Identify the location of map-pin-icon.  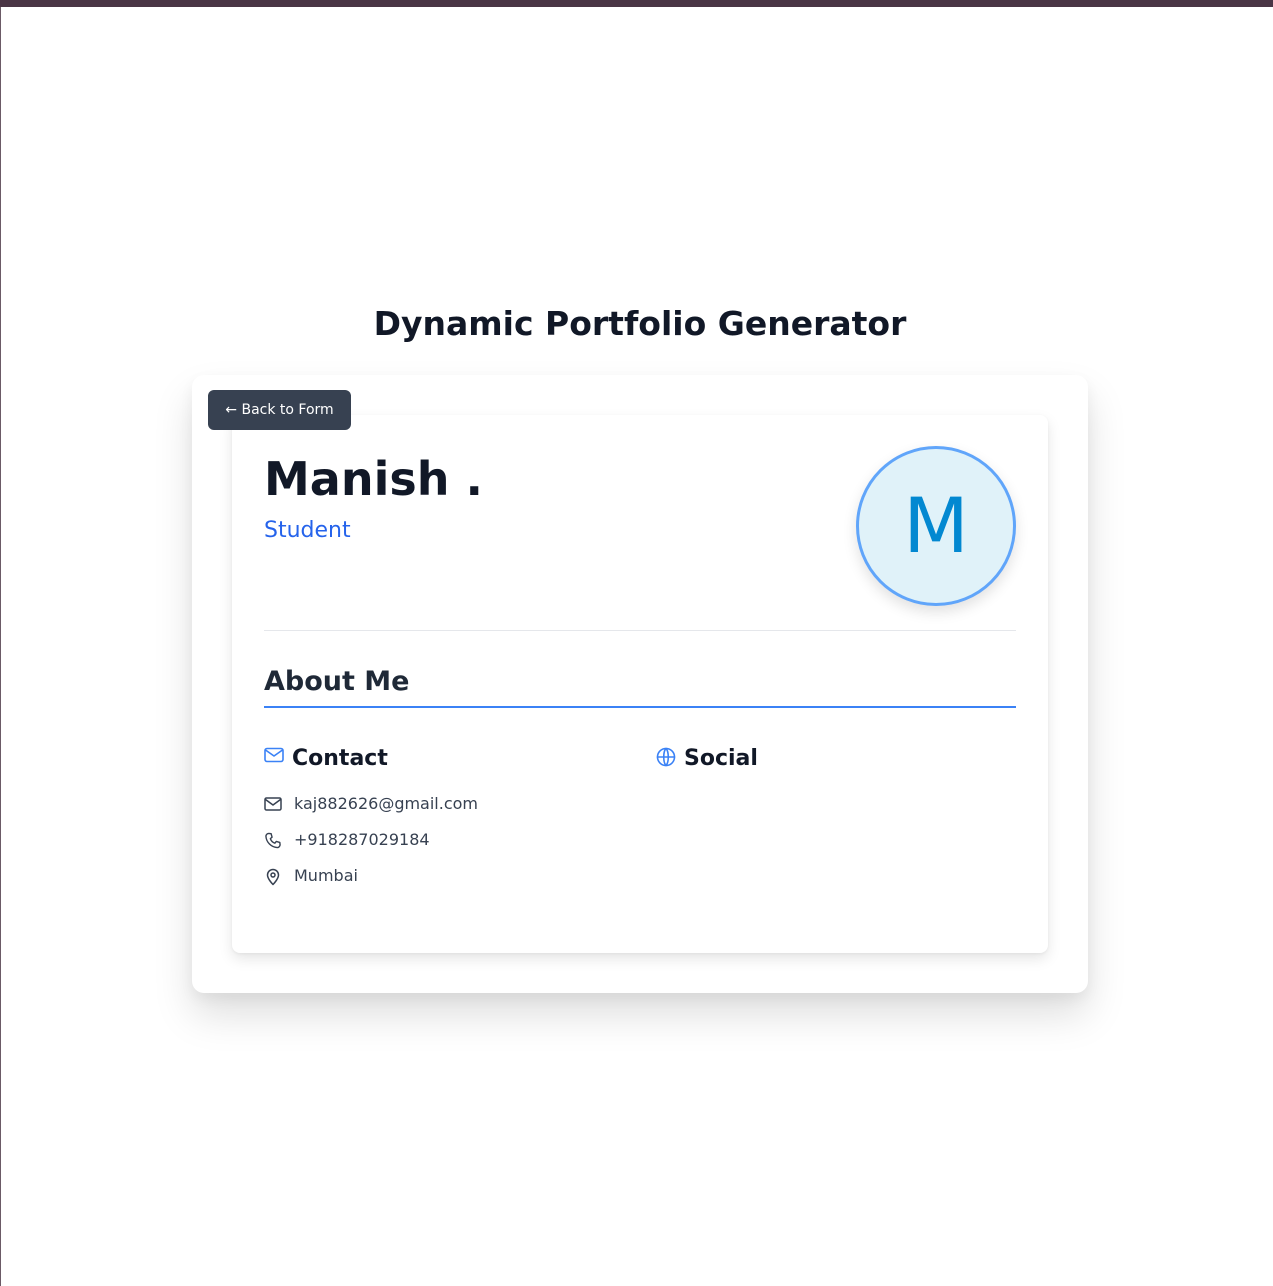
(273, 879).